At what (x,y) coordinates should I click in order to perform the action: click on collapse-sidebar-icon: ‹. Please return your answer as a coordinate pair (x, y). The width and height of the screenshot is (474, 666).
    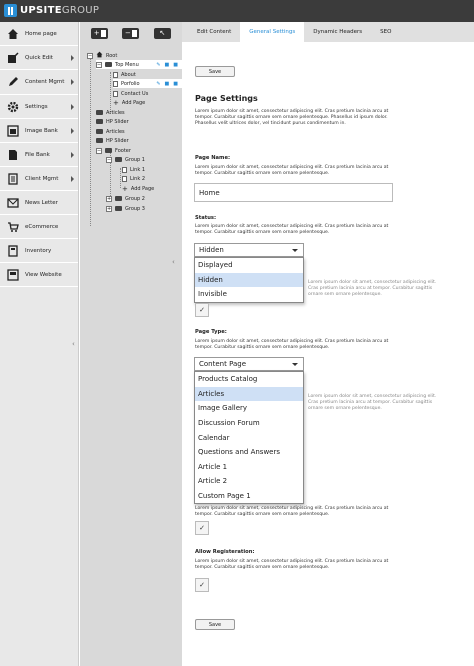
    Looking at the image, I should click on (73, 344).